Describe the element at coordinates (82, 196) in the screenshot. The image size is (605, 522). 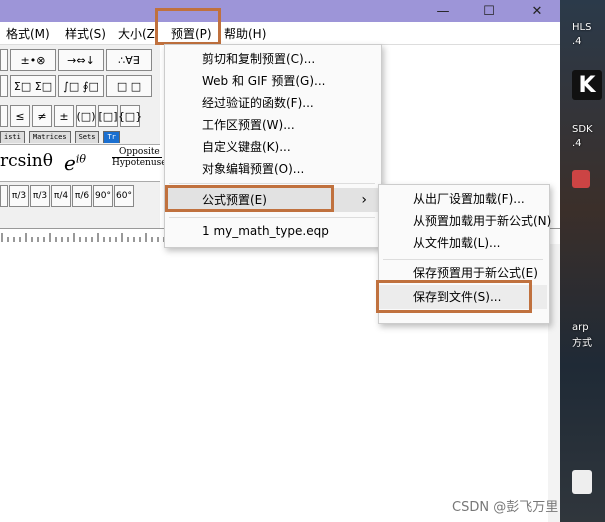
I see `template-pi-6: π/6` at that location.